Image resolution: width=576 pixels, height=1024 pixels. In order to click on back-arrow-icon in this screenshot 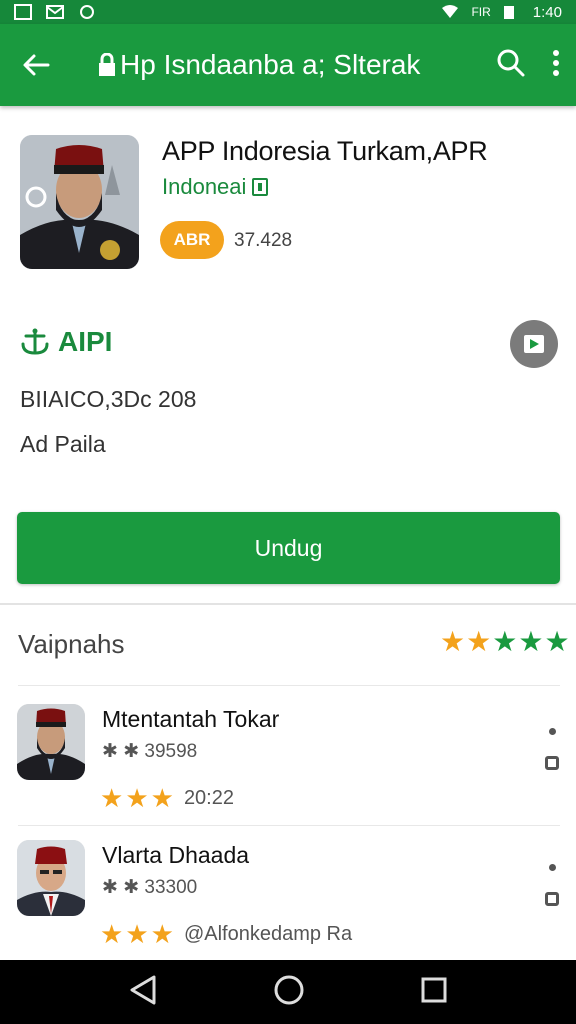, I will do `click(36, 65)`.